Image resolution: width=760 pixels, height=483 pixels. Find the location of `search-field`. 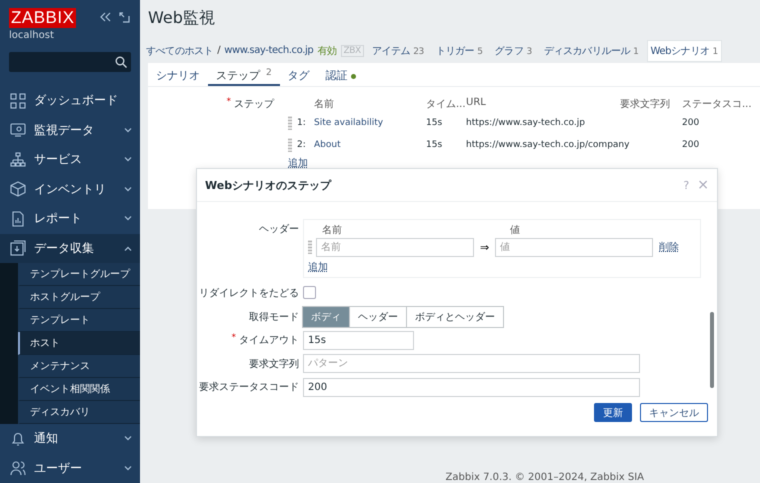

search-field is located at coordinates (70, 62).